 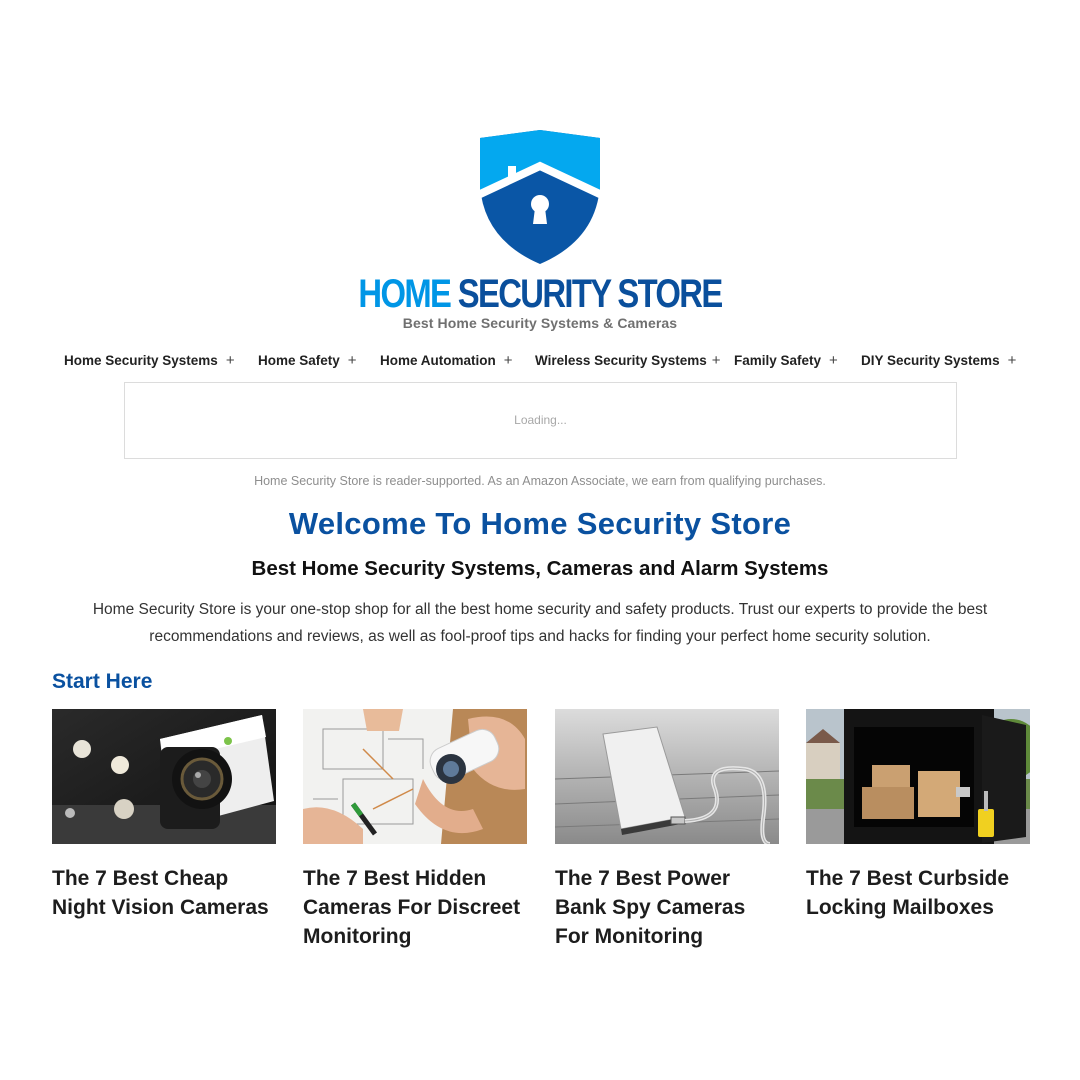 What do you see at coordinates (415, 776) in the screenshot?
I see `hidden-camera-image` at bounding box center [415, 776].